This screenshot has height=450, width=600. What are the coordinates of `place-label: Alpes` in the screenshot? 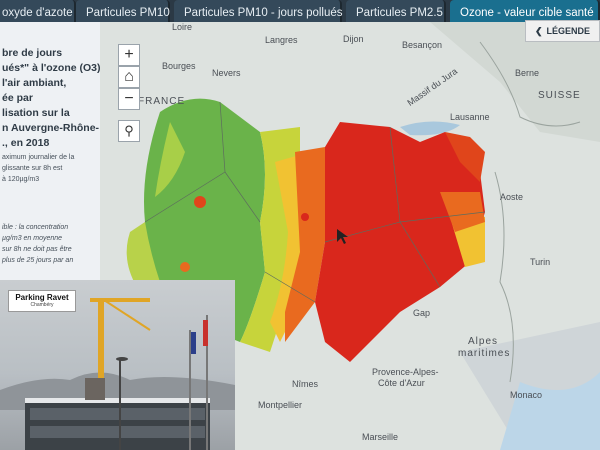 It's located at (483, 341).